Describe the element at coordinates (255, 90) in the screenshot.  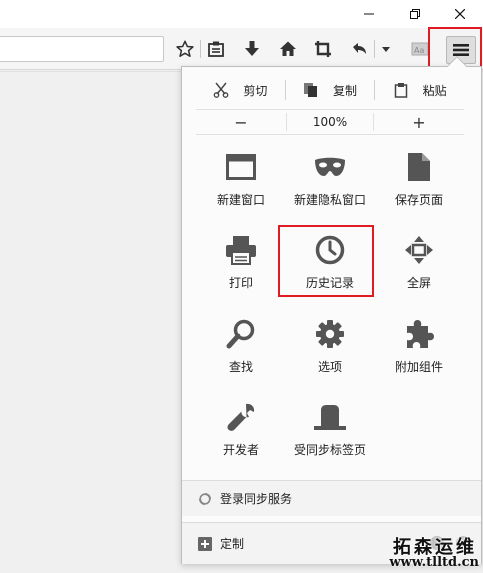
I see `cut-label: 剪切` at that location.